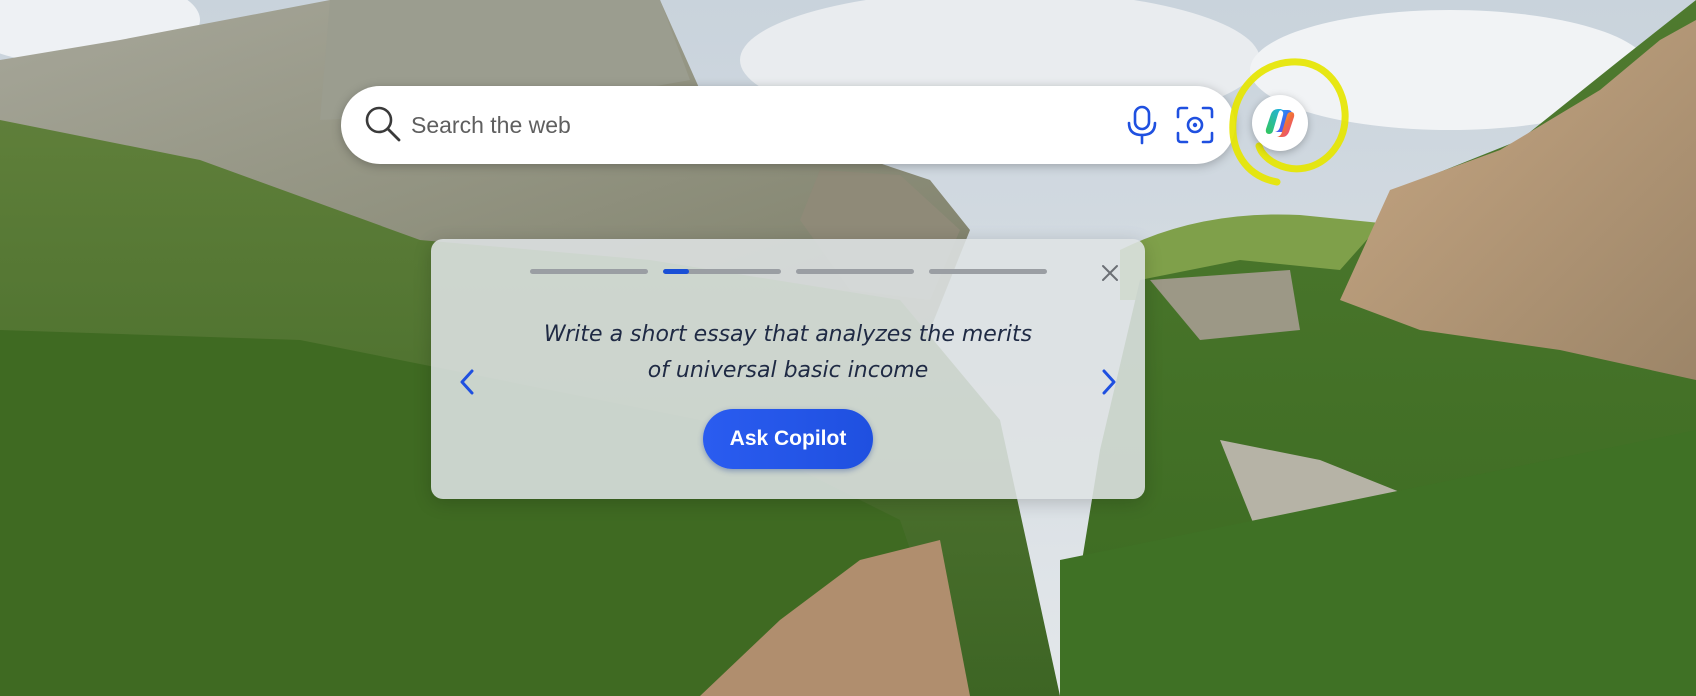 Image resolution: width=1696 pixels, height=696 pixels. What do you see at coordinates (468, 382) in the screenshot?
I see `chevron-left-icon` at bounding box center [468, 382].